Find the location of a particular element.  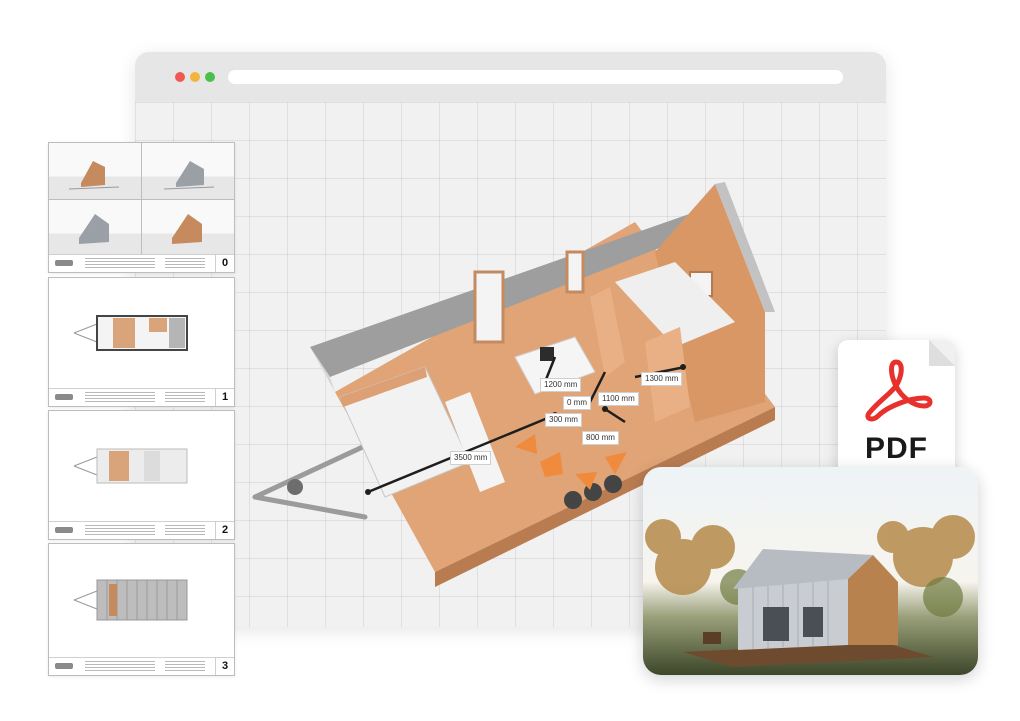

address-bar is located at coordinates (535, 77).